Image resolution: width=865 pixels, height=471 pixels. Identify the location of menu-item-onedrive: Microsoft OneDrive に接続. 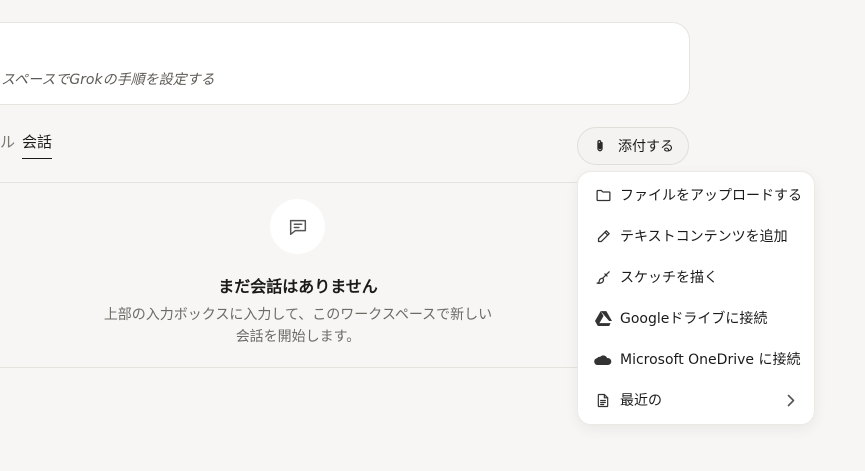
(696, 359).